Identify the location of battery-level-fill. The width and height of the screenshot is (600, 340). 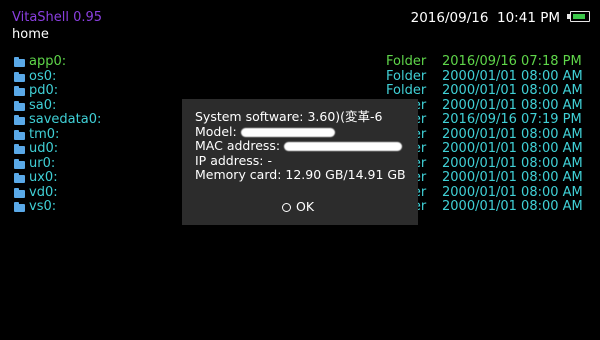
(579, 16).